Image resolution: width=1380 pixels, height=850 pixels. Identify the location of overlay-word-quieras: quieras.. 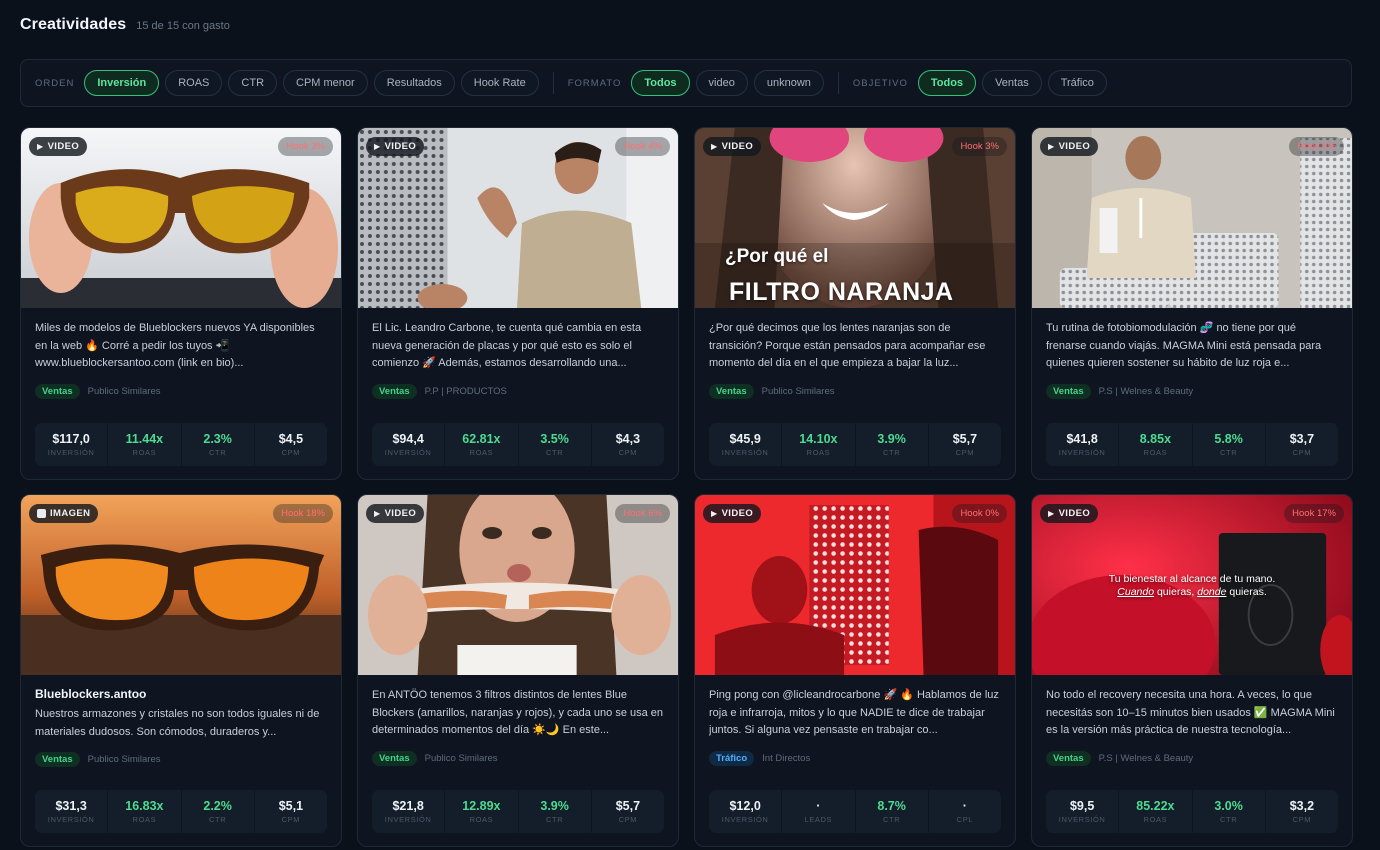
(1248, 592).